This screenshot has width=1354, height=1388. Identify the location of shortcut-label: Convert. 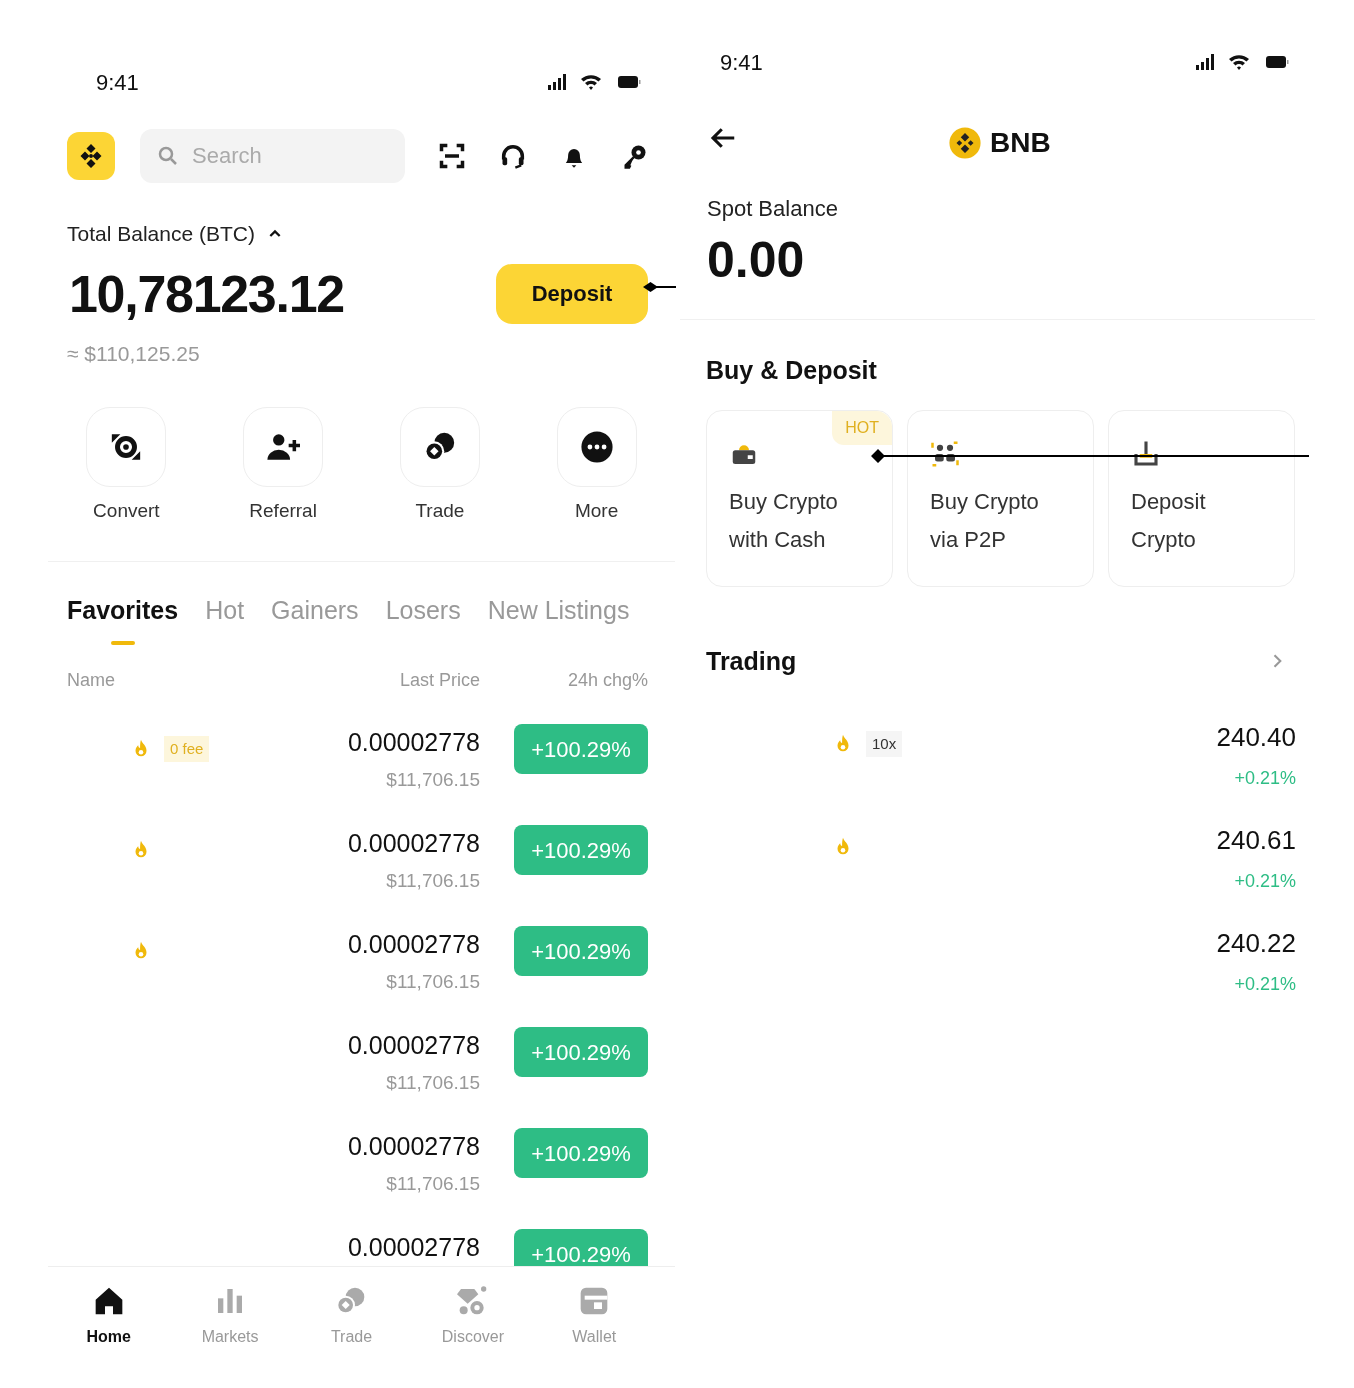
(126, 511).